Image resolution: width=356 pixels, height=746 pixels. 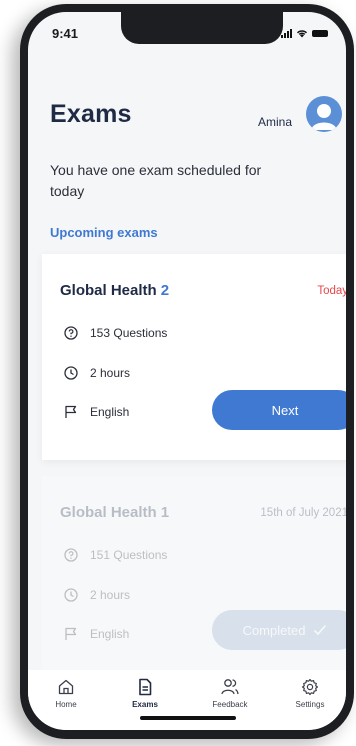 I want to click on signal-icon, so click(x=286, y=33).